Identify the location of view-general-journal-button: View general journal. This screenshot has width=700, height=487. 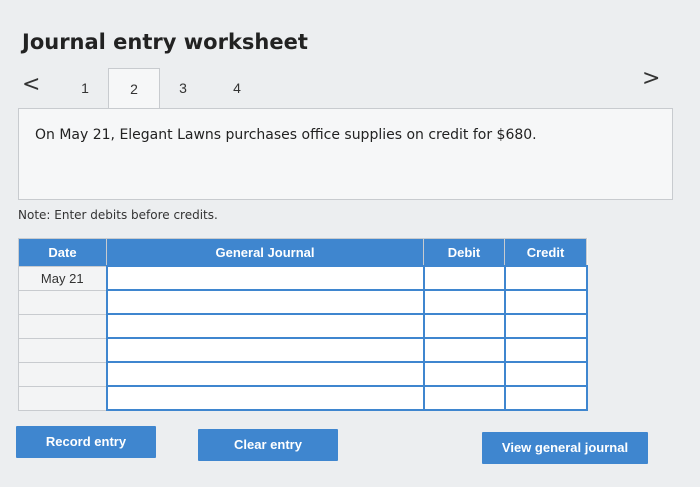
(565, 448).